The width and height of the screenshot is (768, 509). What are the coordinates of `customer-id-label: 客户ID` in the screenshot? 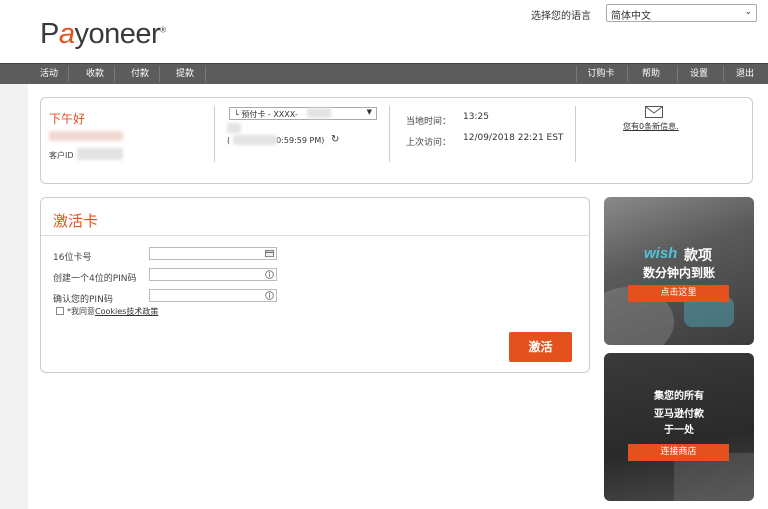 It's located at (61, 155).